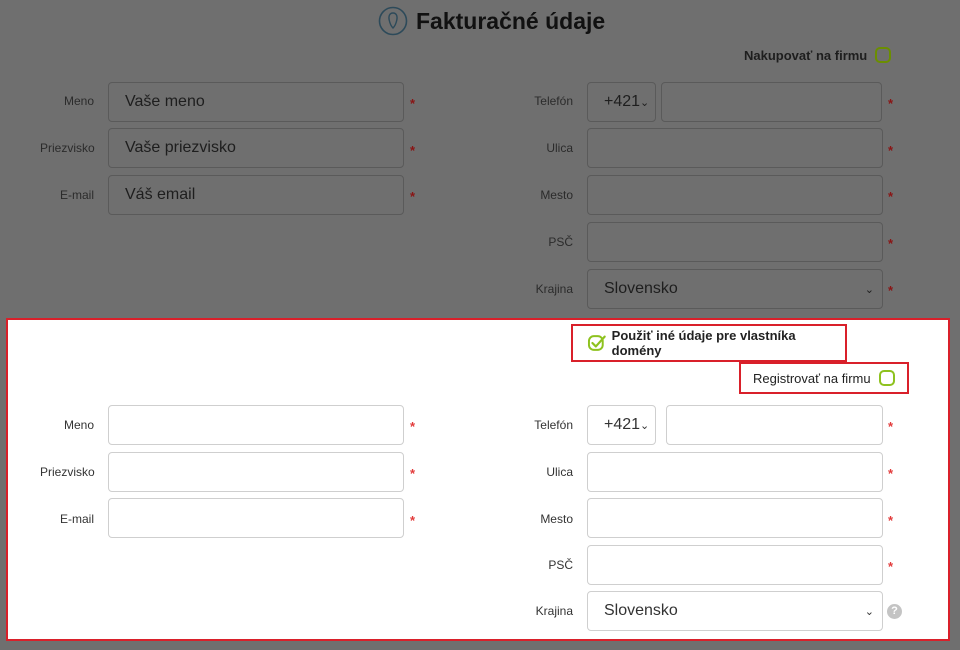 The image size is (960, 650). I want to click on billing-email-label: E-mail, so click(76, 195).